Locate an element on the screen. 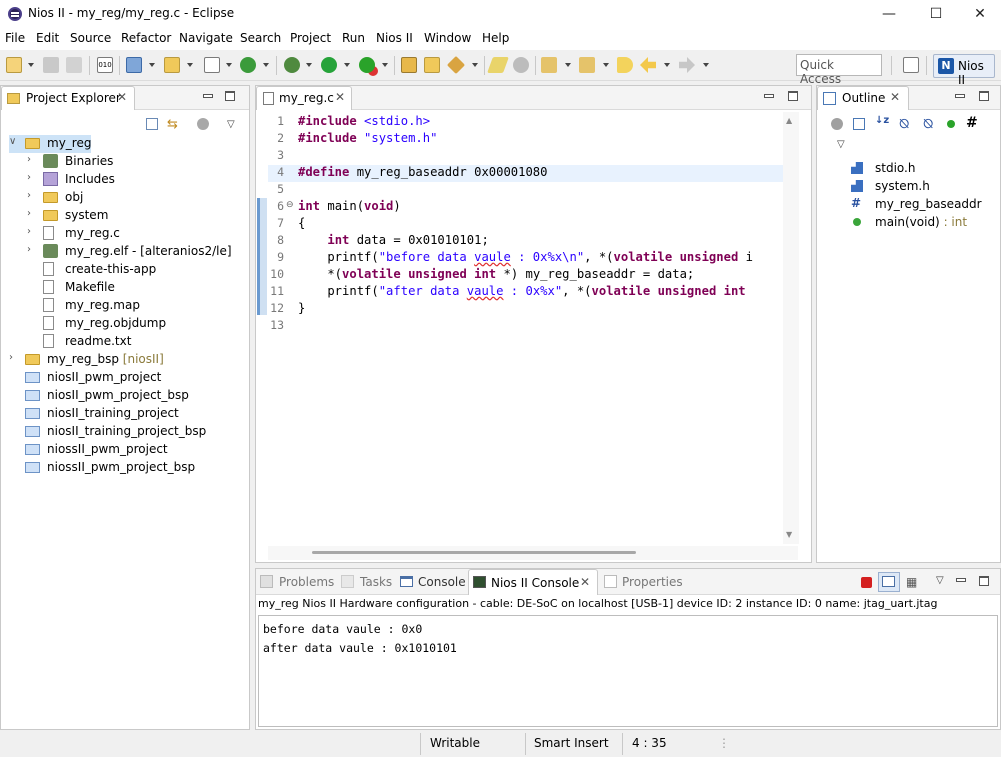 The width and height of the screenshot is (1001, 757). external-tools-icon is located at coordinates (367, 65).